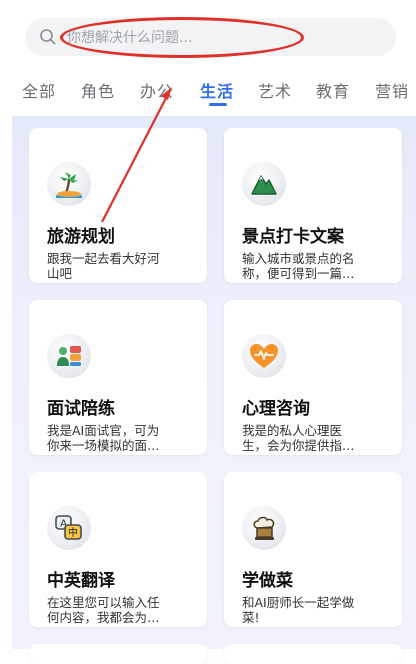 The image size is (416, 664). Describe the element at coordinates (267, 581) in the screenshot. I see `card-title: 学做菜` at that location.